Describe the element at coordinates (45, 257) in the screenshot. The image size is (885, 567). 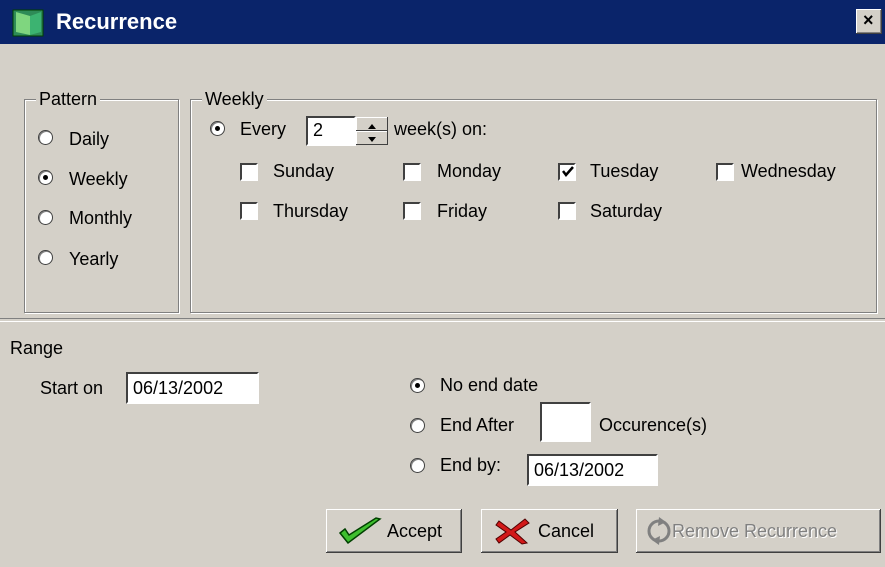
I see `pattern-yearly-radio` at that location.